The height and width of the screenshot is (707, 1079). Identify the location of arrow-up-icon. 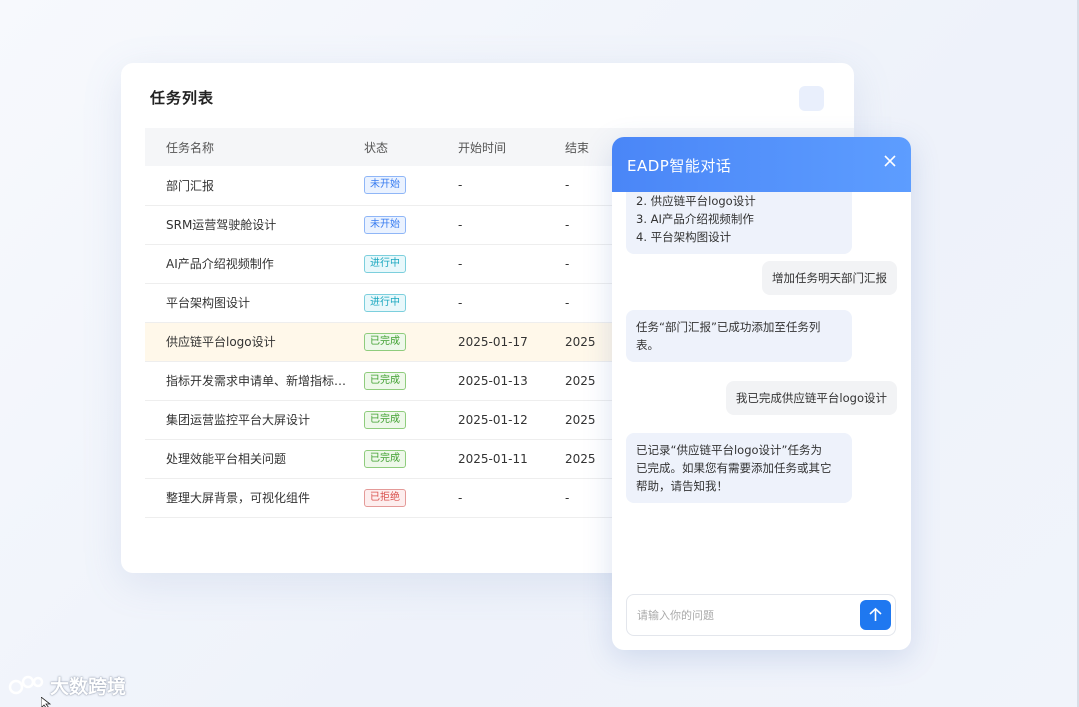
(875, 614).